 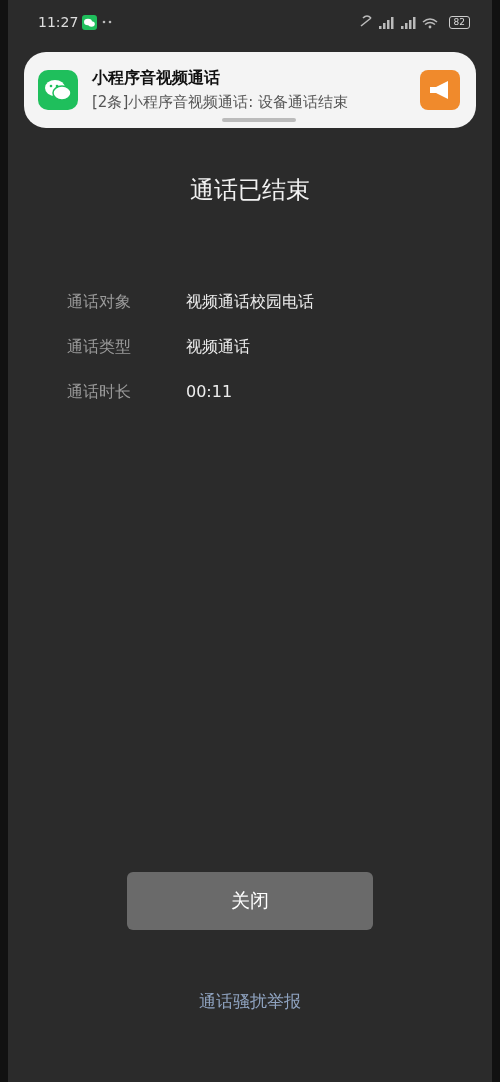 What do you see at coordinates (398, 22) in the screenshot?
I see `signal-icon` at bounding box center [398, 22].